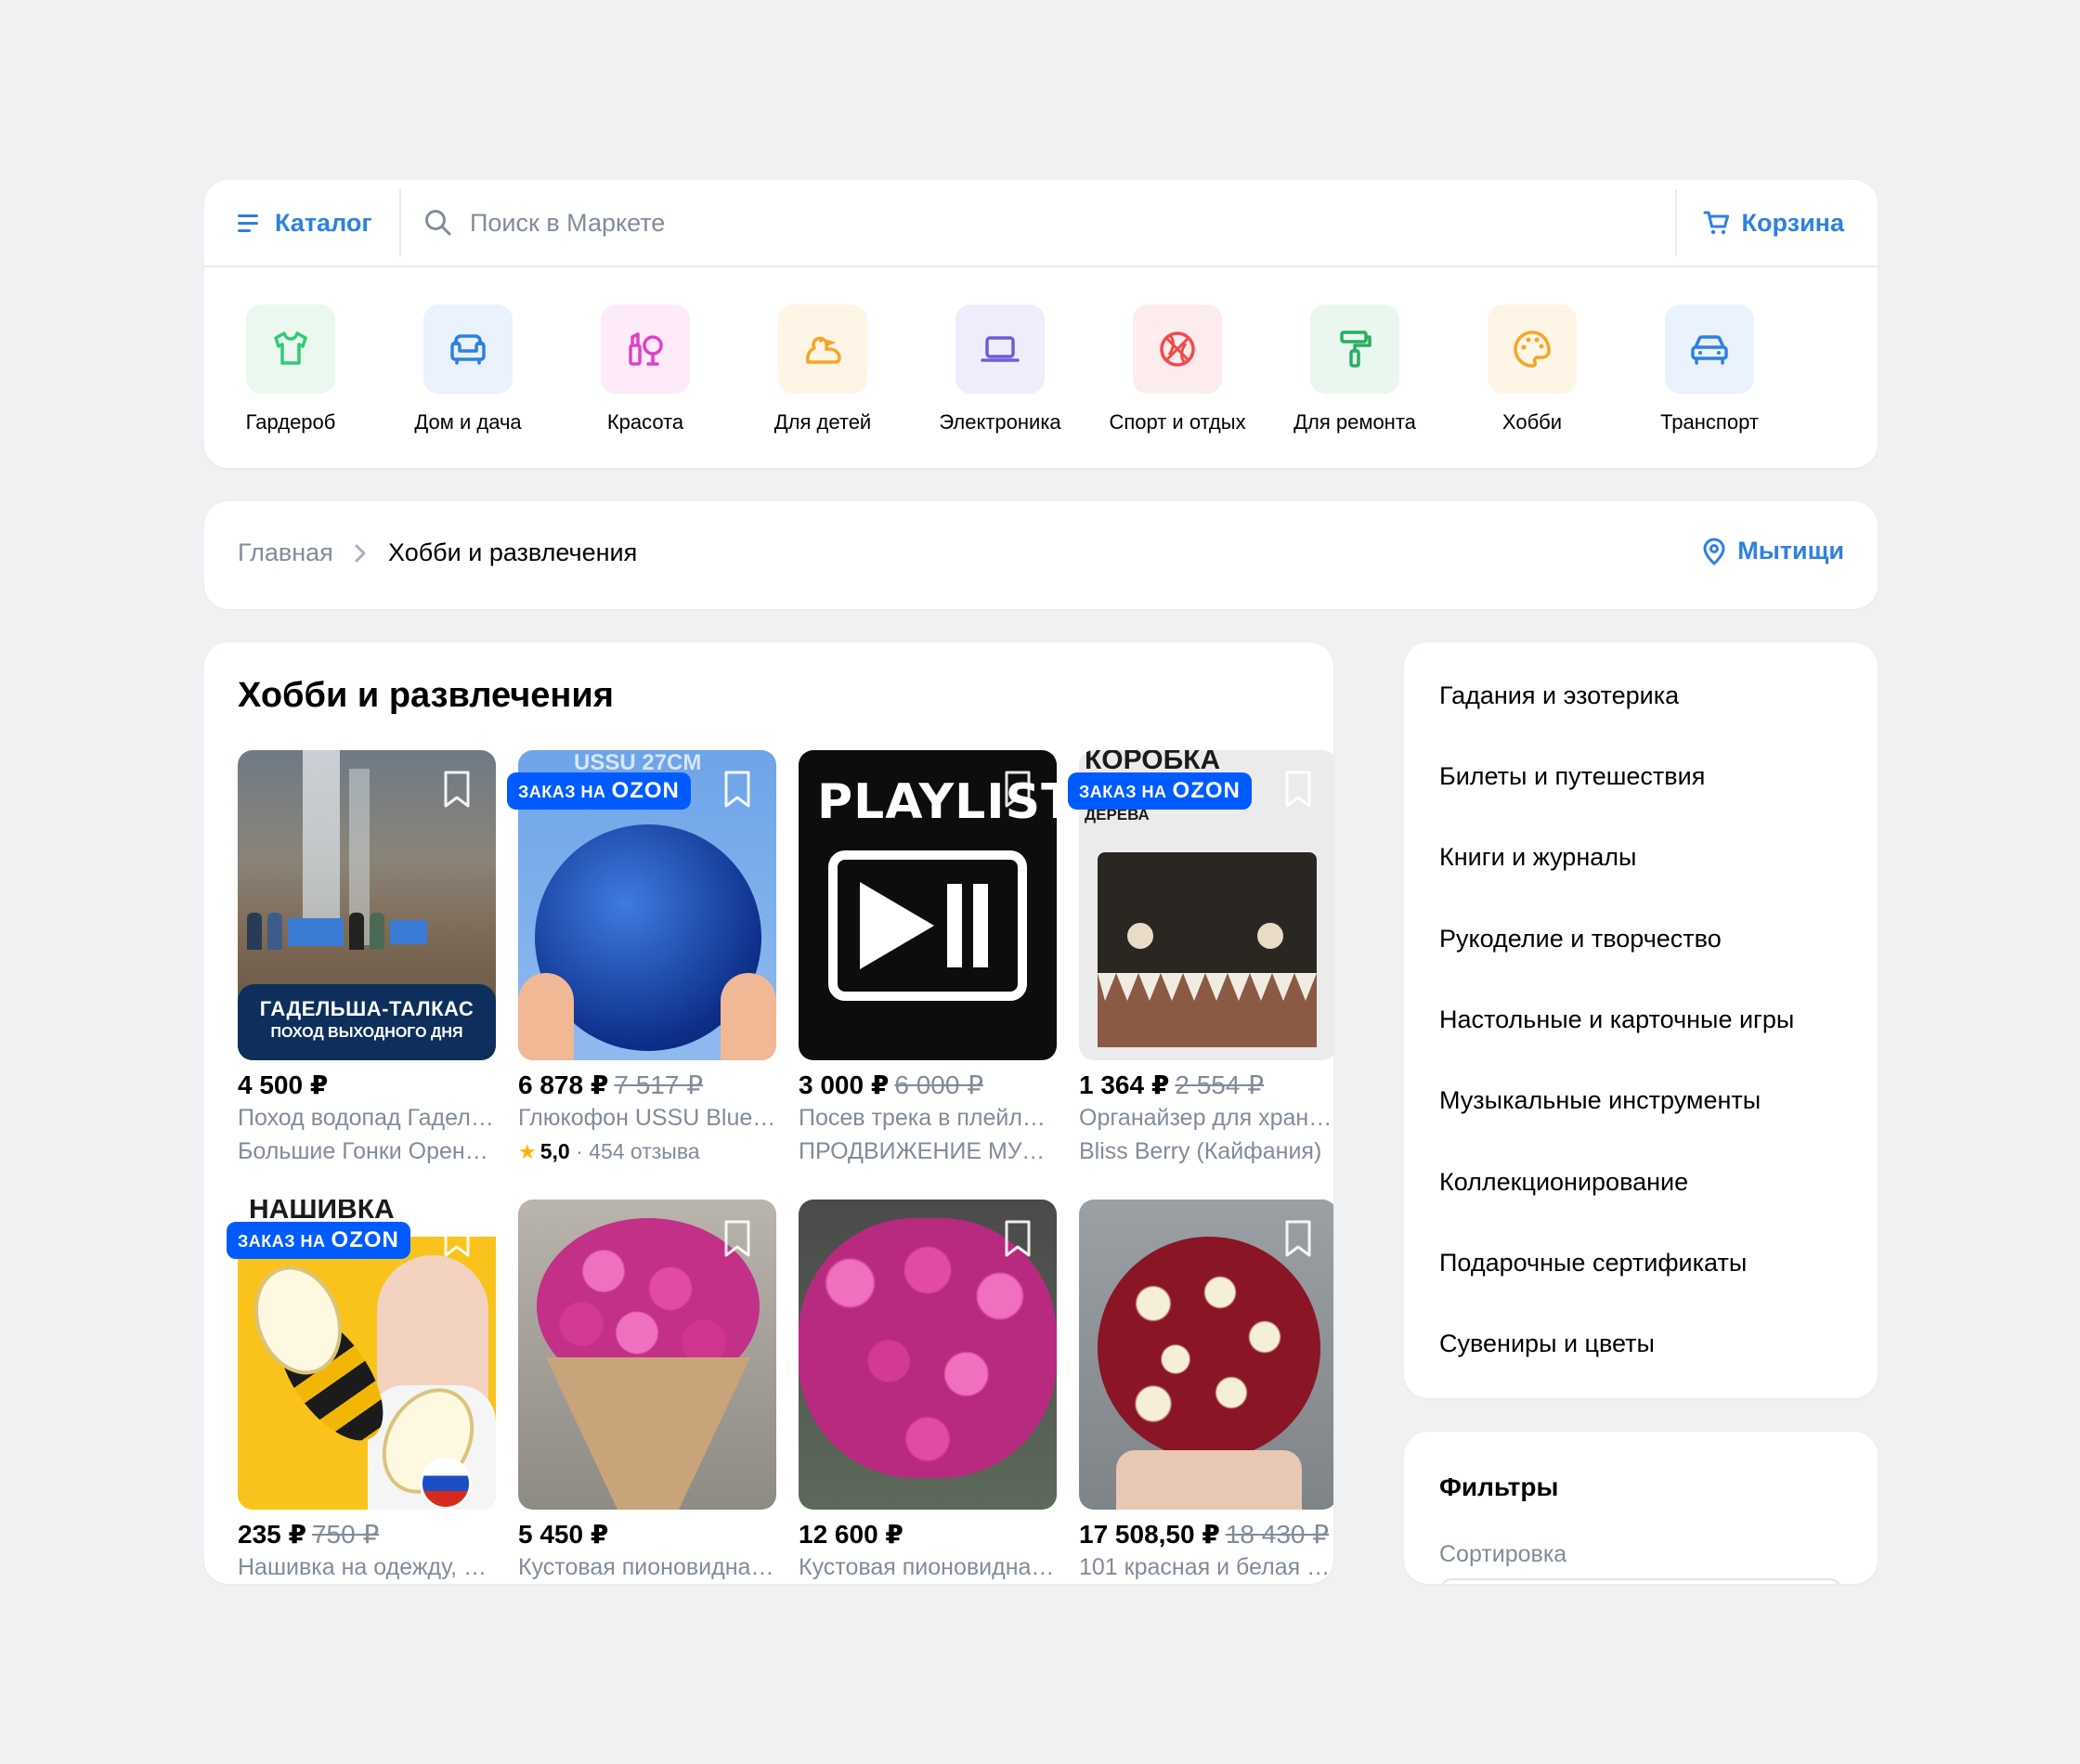 The height and width of the screenshot is (1764, 2080). I want to click on subcategory-link: Сувениры и цветы, so click(1547, 1343).